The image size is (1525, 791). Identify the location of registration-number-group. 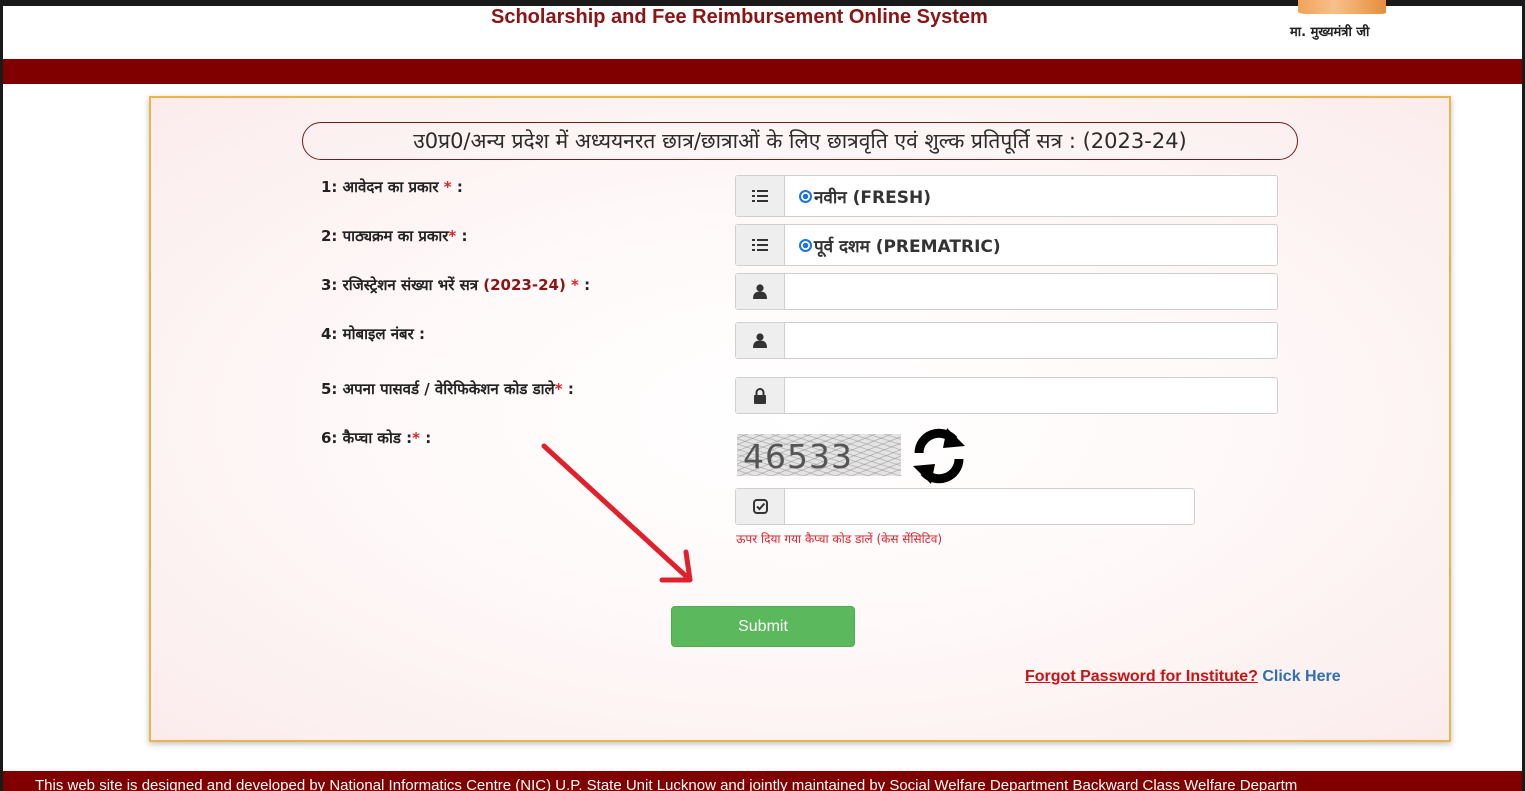
(1006, 291).